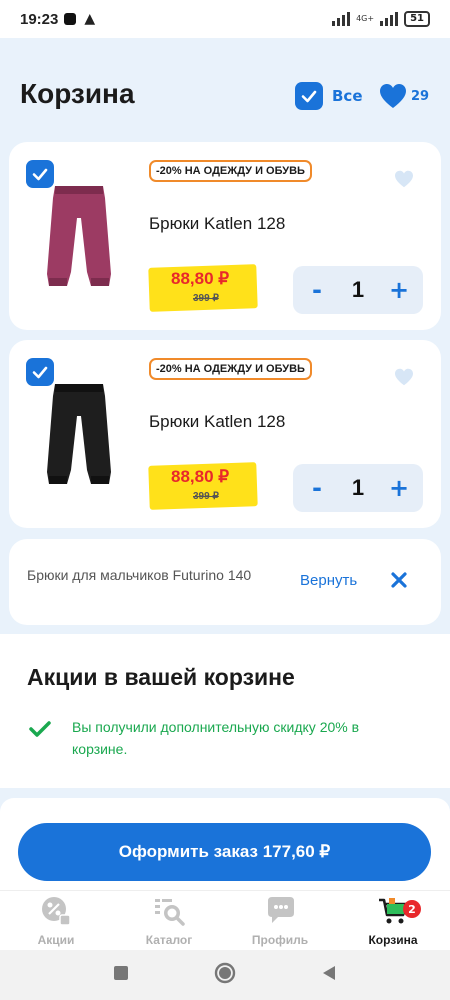  I want to click on profile-chat-icon, so click(281, 910).